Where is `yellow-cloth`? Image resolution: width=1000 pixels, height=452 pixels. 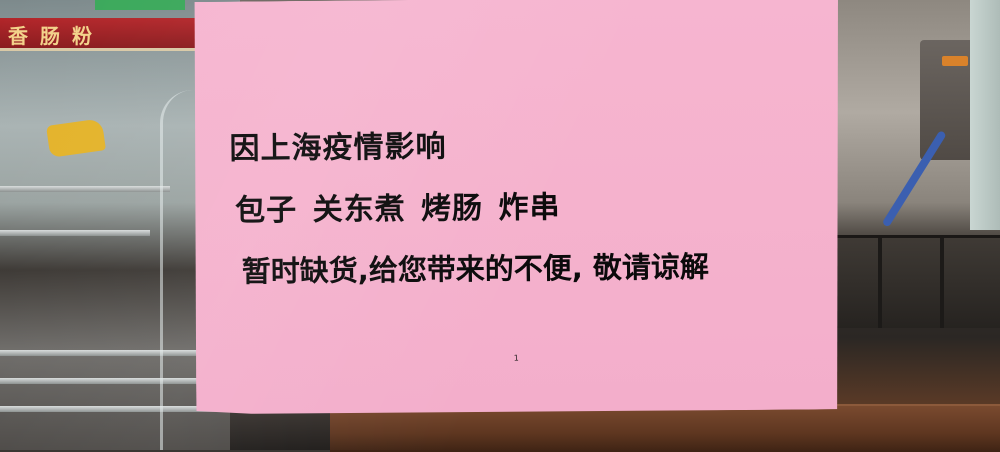
yellow-cloth is located at coordinates (76, 138).